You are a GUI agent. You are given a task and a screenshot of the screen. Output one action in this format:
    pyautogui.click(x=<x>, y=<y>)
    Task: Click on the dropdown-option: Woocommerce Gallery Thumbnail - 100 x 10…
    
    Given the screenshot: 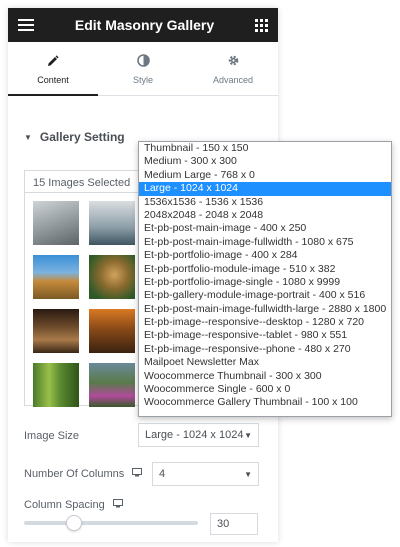 What is the action you would take?
    pyautogui.click(x=265, y=402)
    